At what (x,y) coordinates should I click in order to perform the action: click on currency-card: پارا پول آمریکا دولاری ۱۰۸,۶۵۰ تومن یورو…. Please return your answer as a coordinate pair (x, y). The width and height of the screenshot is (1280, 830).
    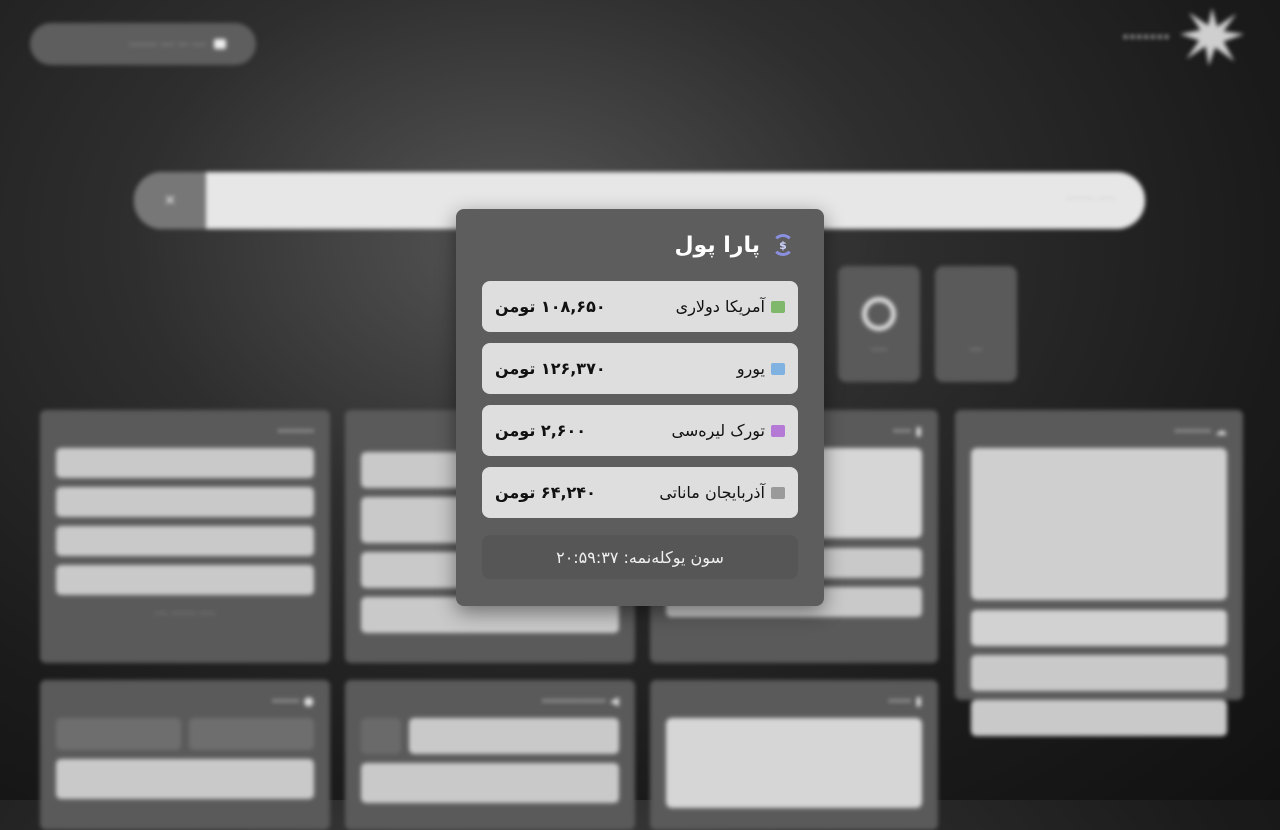
    Looking at the image, I should click on (640, 407).